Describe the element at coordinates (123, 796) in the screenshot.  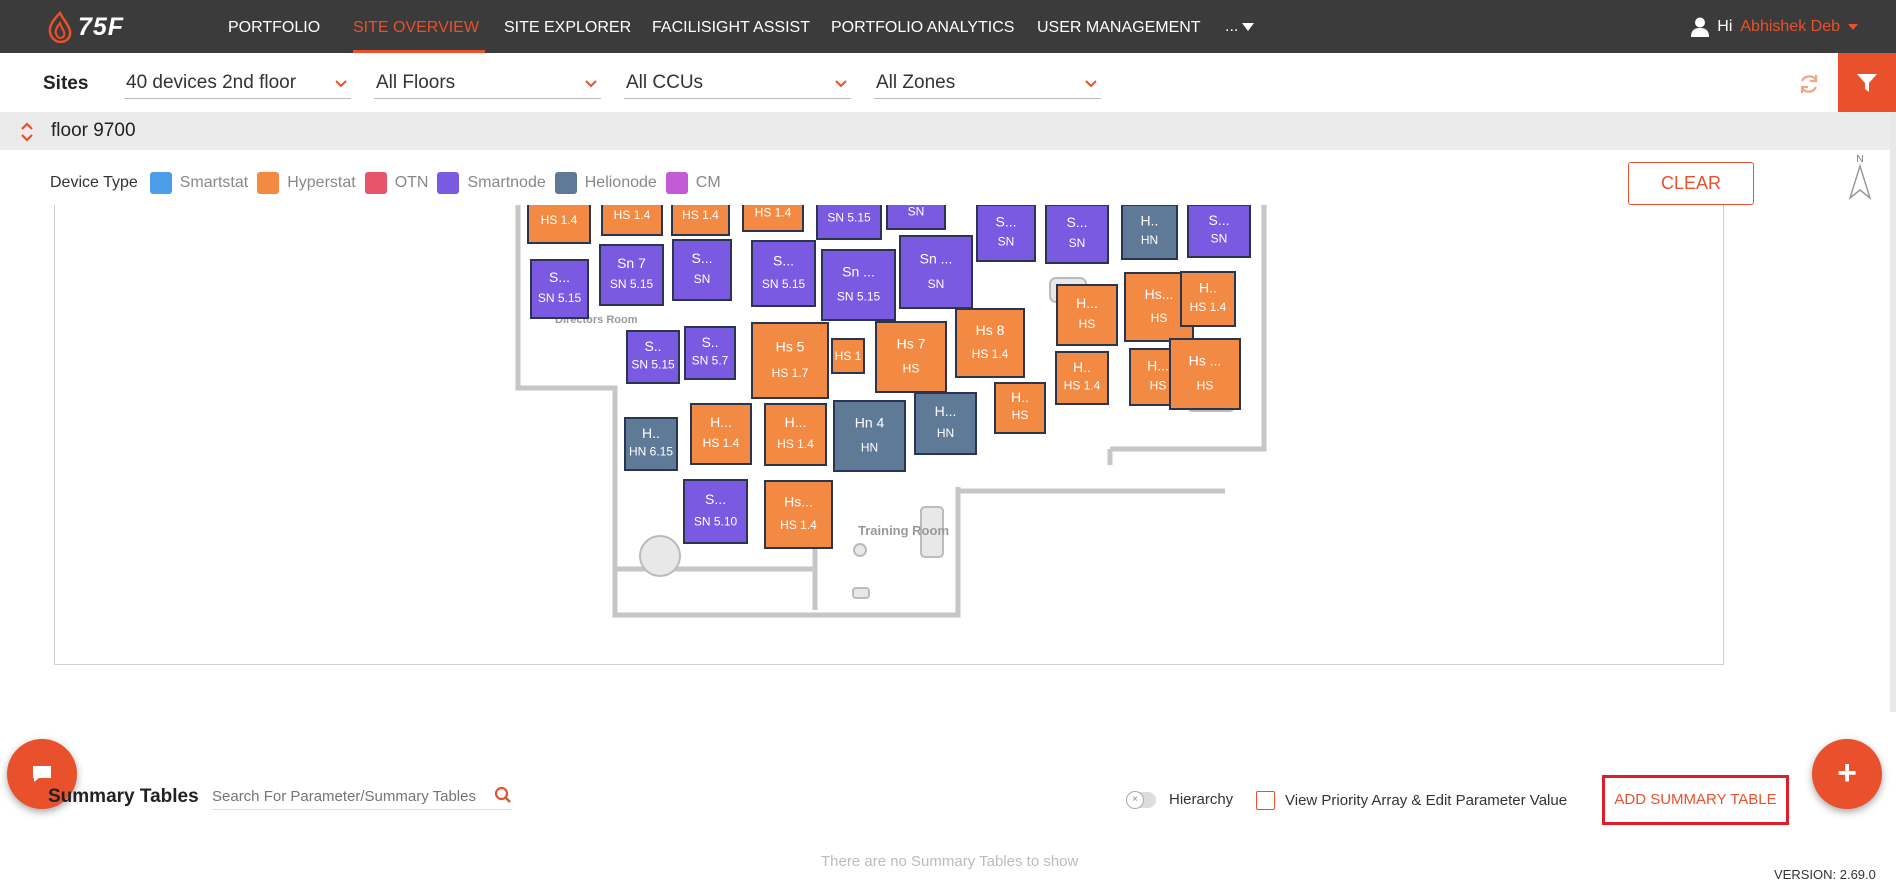
I see `summary-tables-title: Summary Tables` at that location.